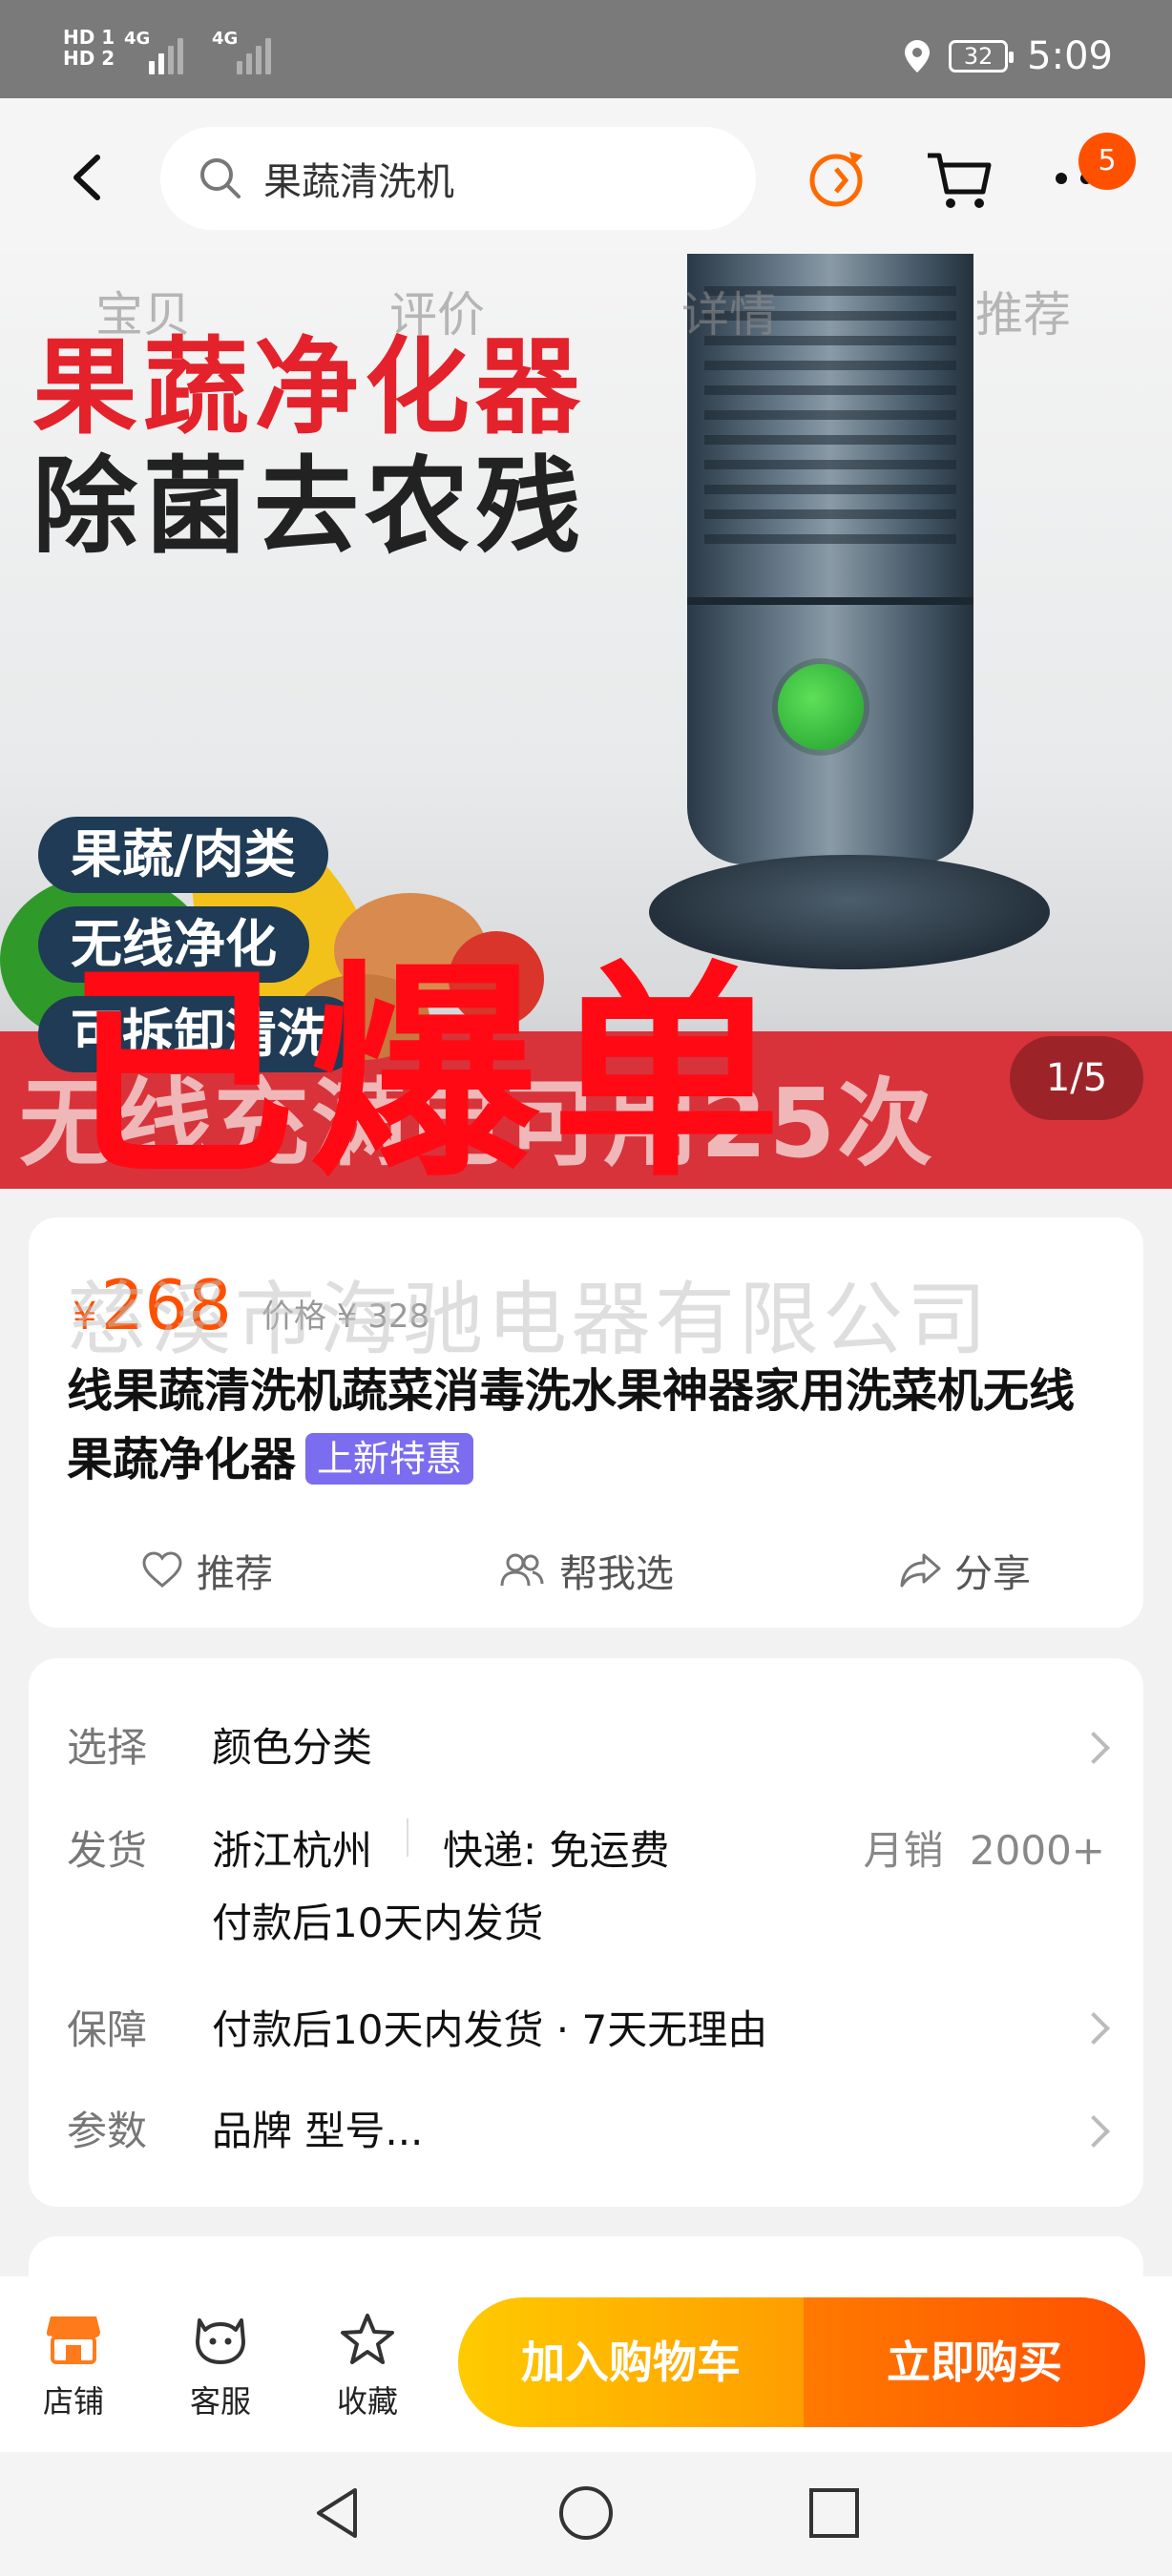 This screenshot has width=1172, height=2576. I want to click on help-me-choose-label: 帮我选, so click(616, 1574).